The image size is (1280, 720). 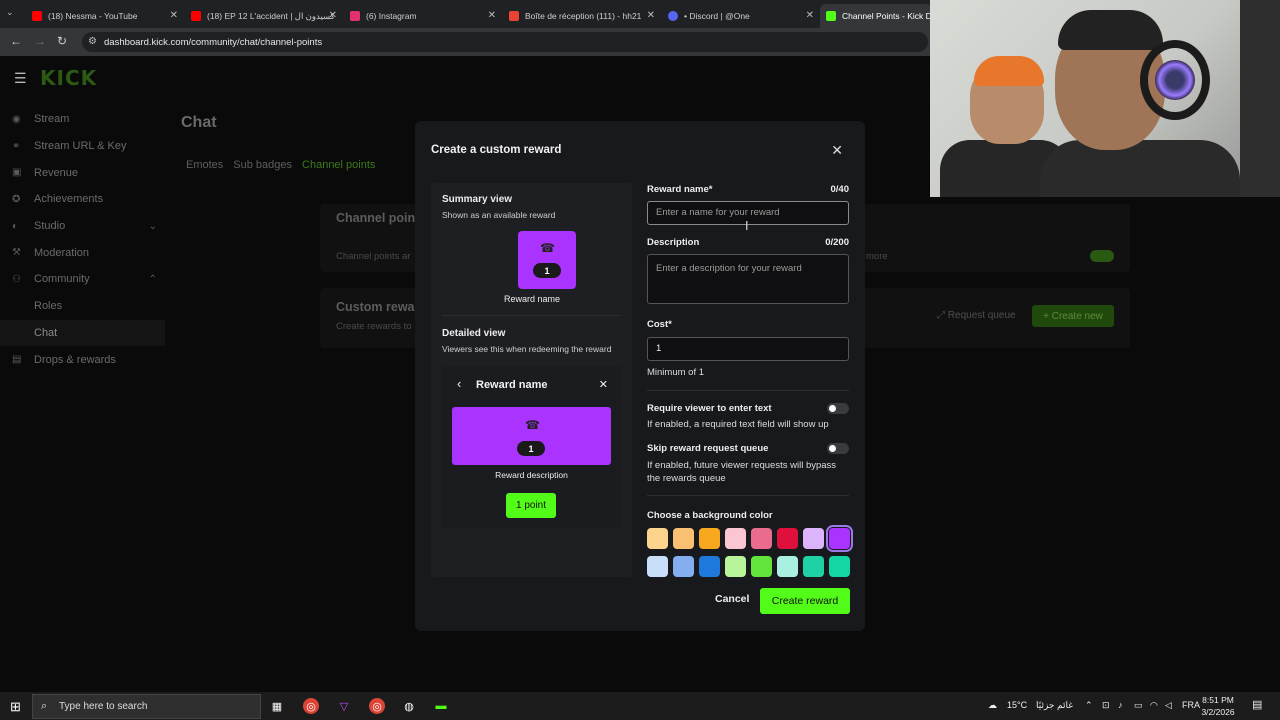 I want to click on modal-title: Create a custom reward, so click(x=496, y=150).